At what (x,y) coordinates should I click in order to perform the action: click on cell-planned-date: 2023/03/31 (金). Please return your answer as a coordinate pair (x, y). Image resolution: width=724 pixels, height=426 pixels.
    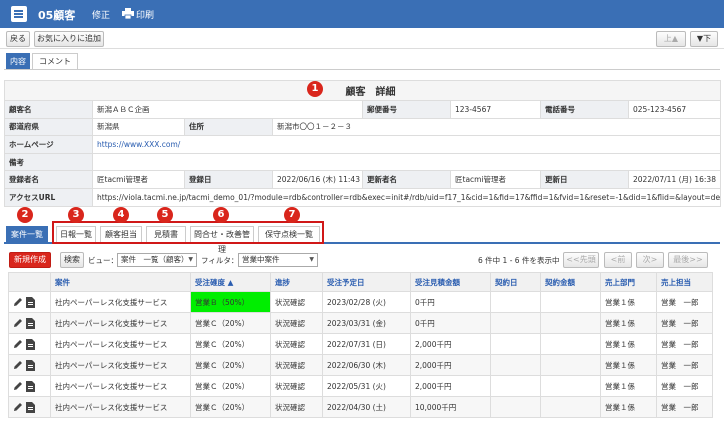
    Looking at the image, I should click on (366, 323).